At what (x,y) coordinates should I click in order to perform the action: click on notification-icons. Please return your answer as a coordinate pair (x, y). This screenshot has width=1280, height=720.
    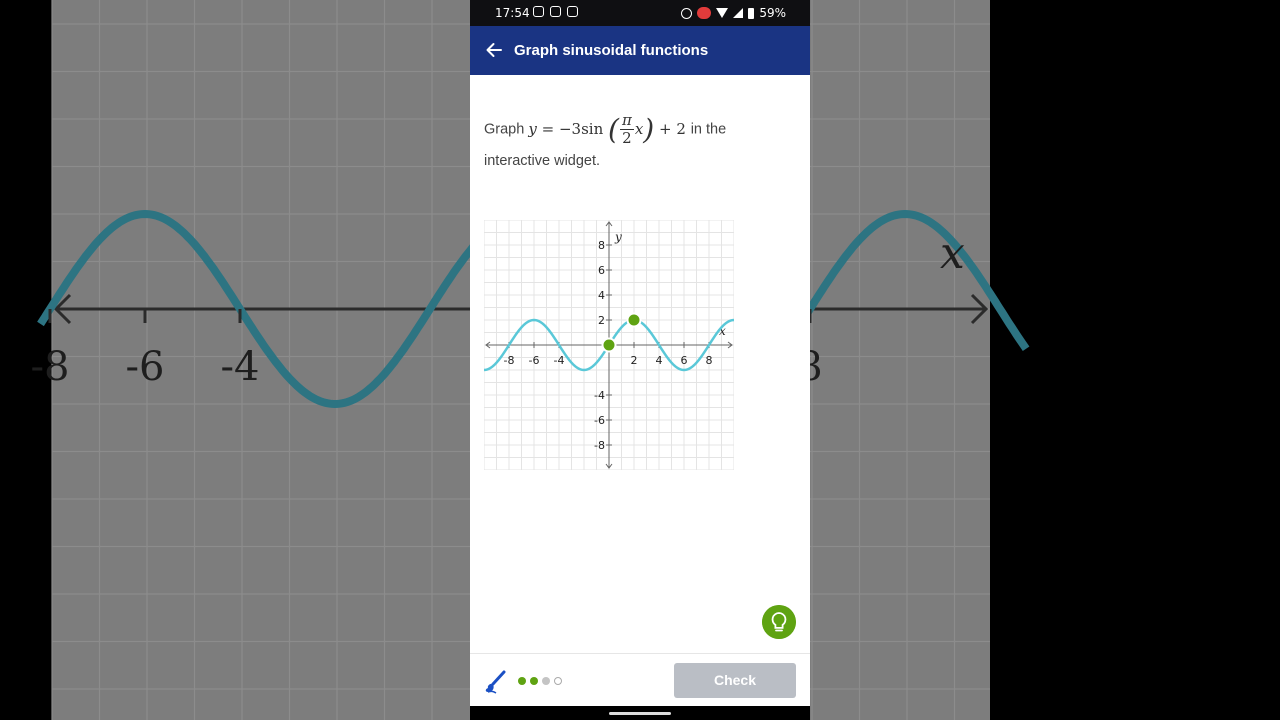
    Looking at the image, I should click on (555, 11).